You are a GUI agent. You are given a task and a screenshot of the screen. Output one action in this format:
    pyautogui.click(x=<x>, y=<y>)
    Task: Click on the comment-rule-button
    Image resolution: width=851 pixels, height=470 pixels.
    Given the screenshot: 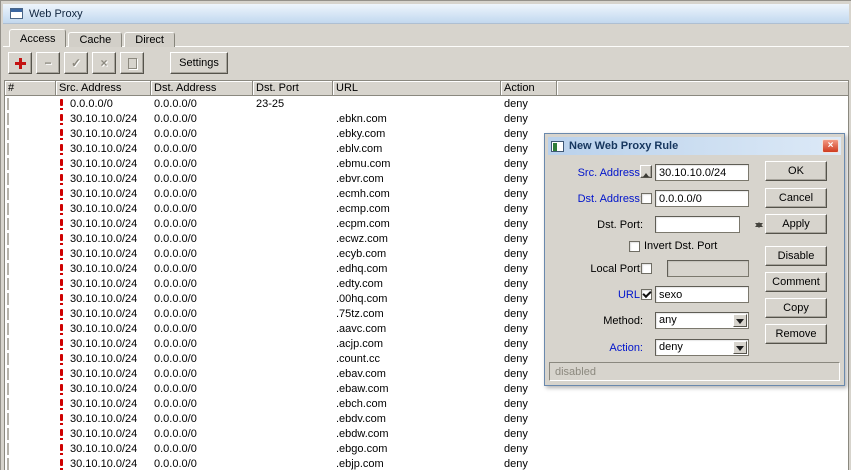 What is the action you would take?
    pyautogui.click(x=132, y=63)
    